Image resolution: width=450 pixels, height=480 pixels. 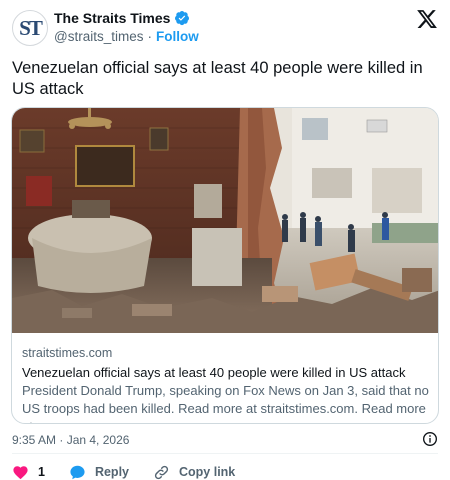 I want to click on timestamp: 9:35 AM · Jan 4, 2026, so click(x=70, y=440).